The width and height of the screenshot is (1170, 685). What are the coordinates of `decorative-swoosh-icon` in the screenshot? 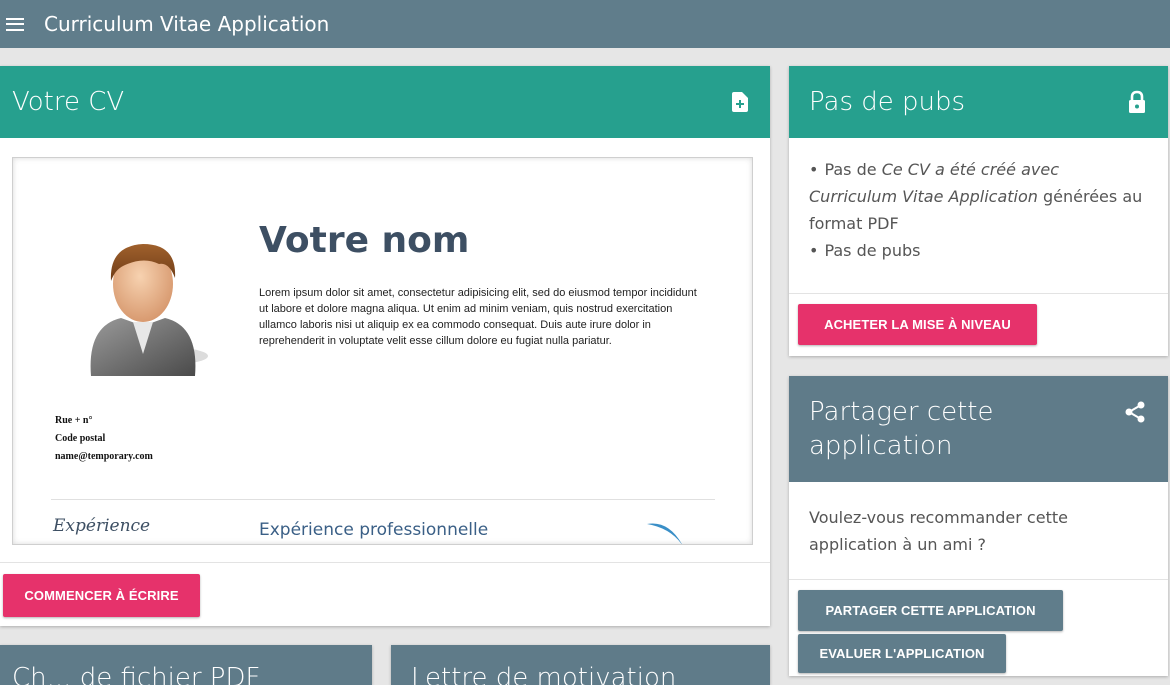 It's located at (664, 533).